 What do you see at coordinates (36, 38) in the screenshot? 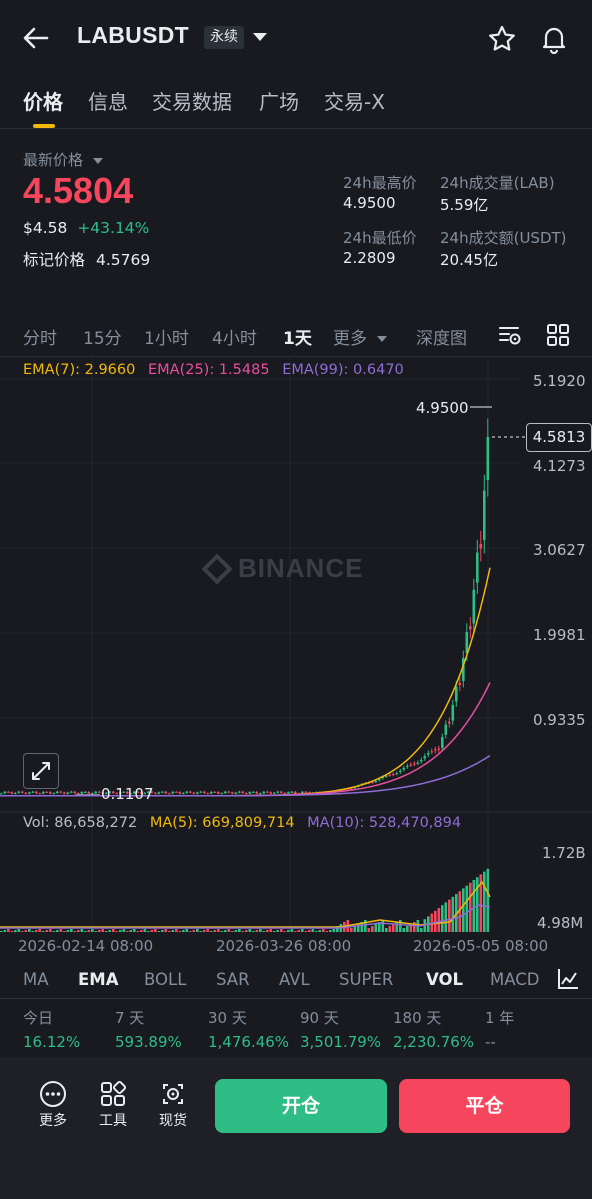
I see `back-arrow-icon` at bounding box center [36, 38].